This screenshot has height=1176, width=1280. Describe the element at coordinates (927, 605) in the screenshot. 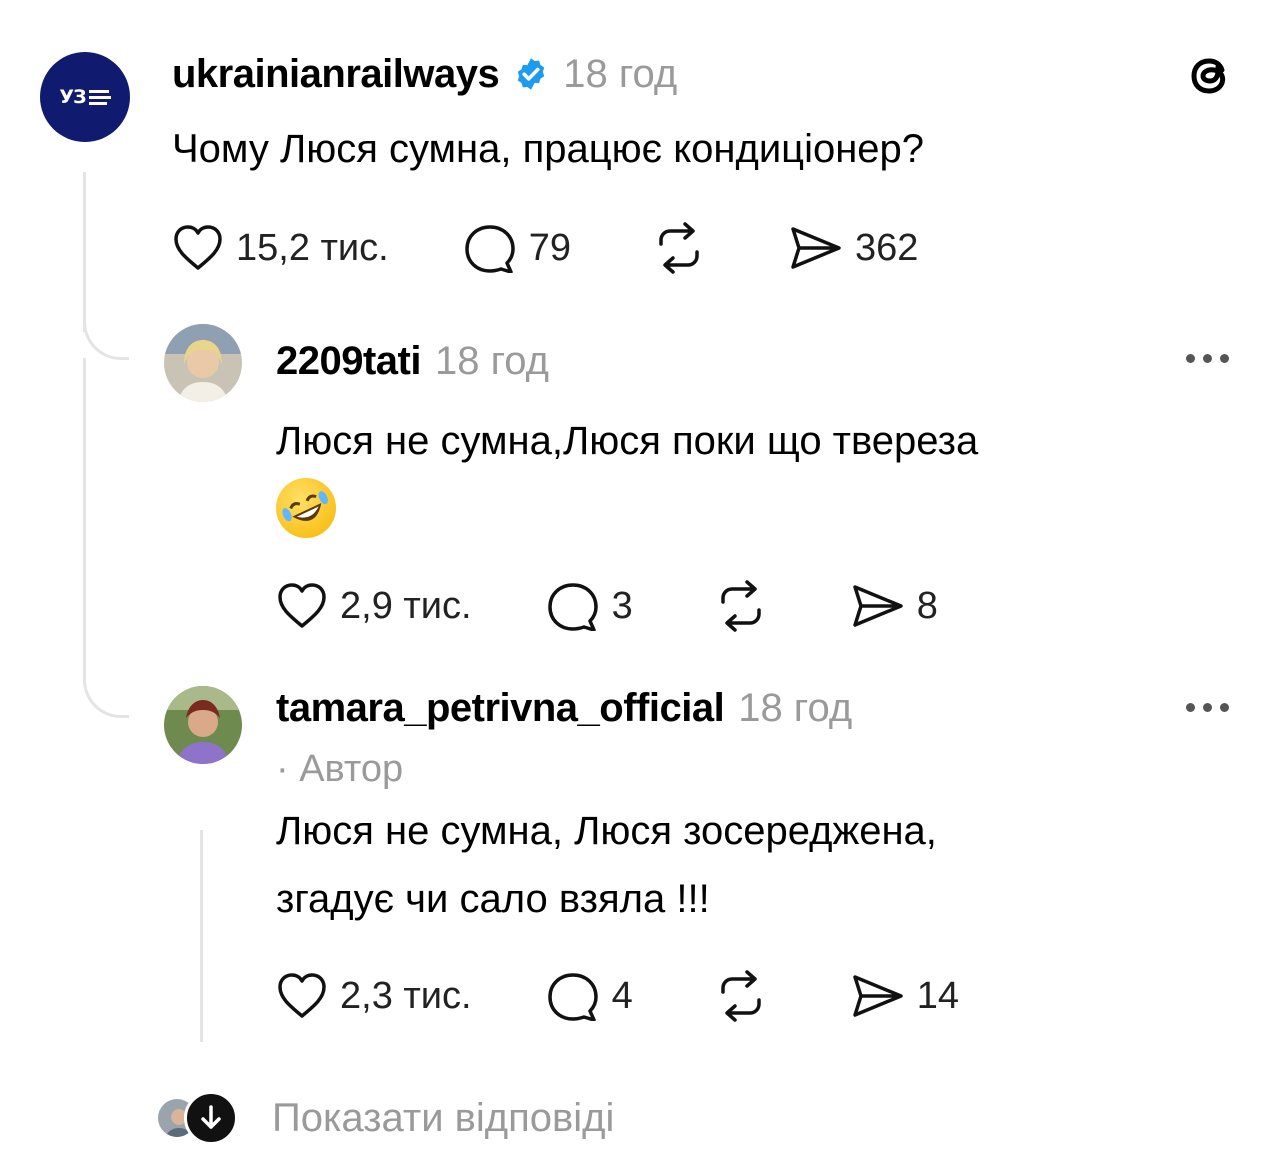

I see `reply-1-share-count: 8` at that location.